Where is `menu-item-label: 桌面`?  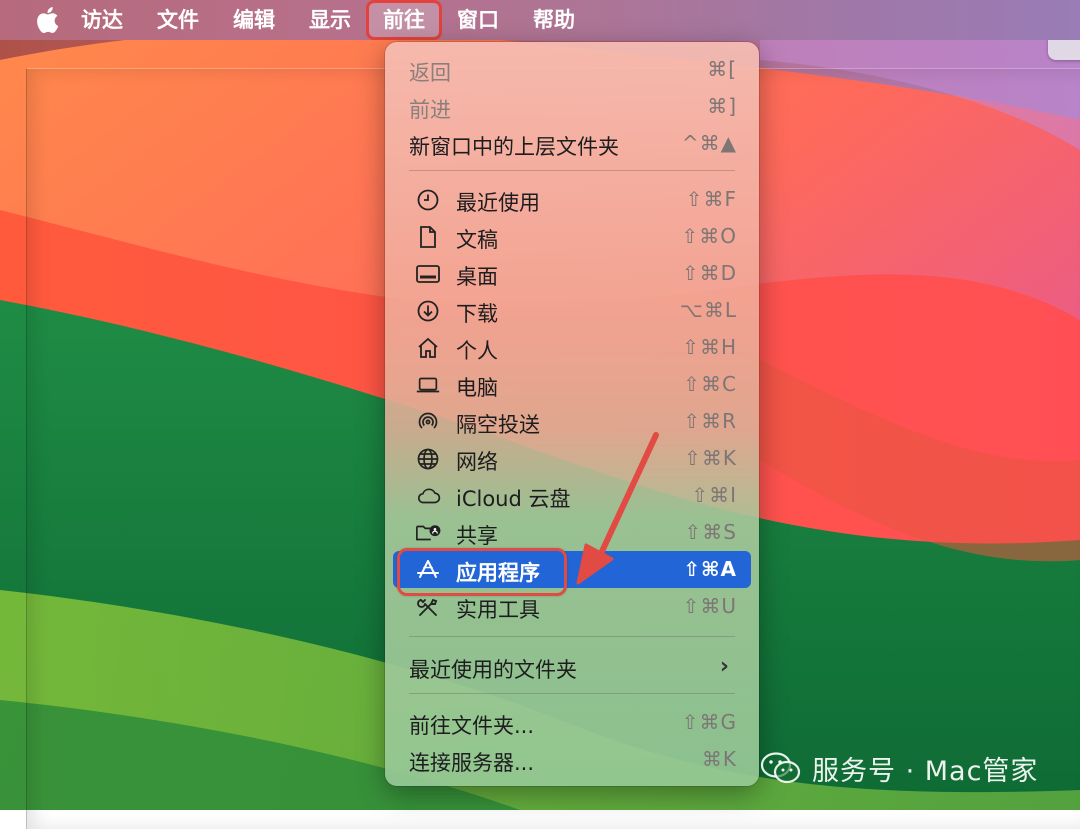 menu-item-label: 桌面 is located at coordinates (477, 277).